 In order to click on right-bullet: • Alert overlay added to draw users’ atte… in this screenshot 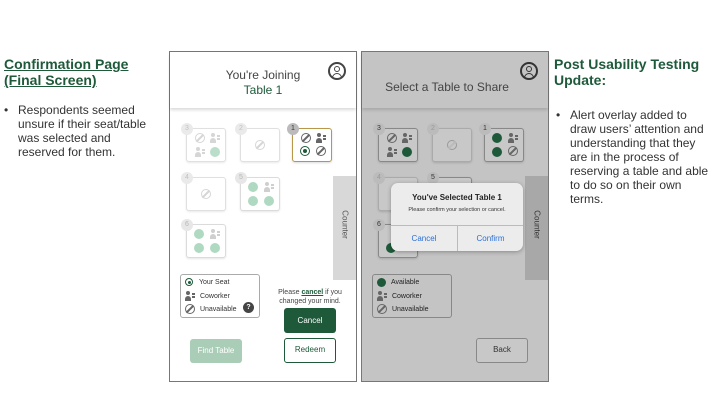, I will do `click(636, 157)`.